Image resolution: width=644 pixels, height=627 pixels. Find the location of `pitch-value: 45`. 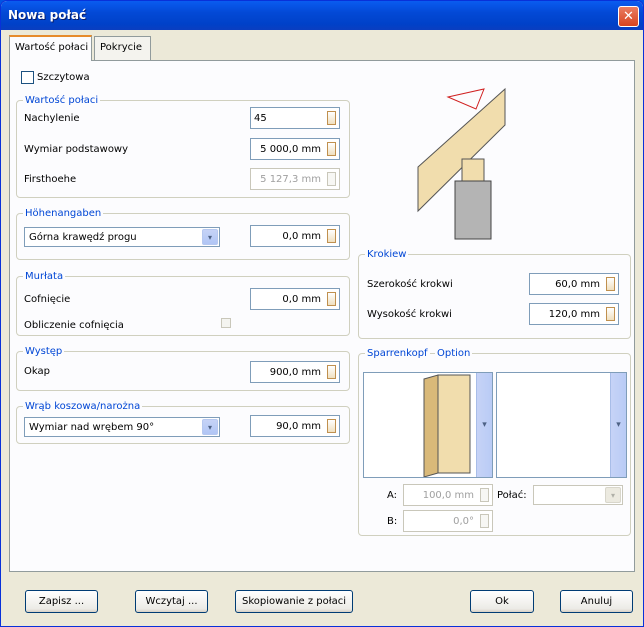

pitch-value: 45 is located at coordinates (260, 118).